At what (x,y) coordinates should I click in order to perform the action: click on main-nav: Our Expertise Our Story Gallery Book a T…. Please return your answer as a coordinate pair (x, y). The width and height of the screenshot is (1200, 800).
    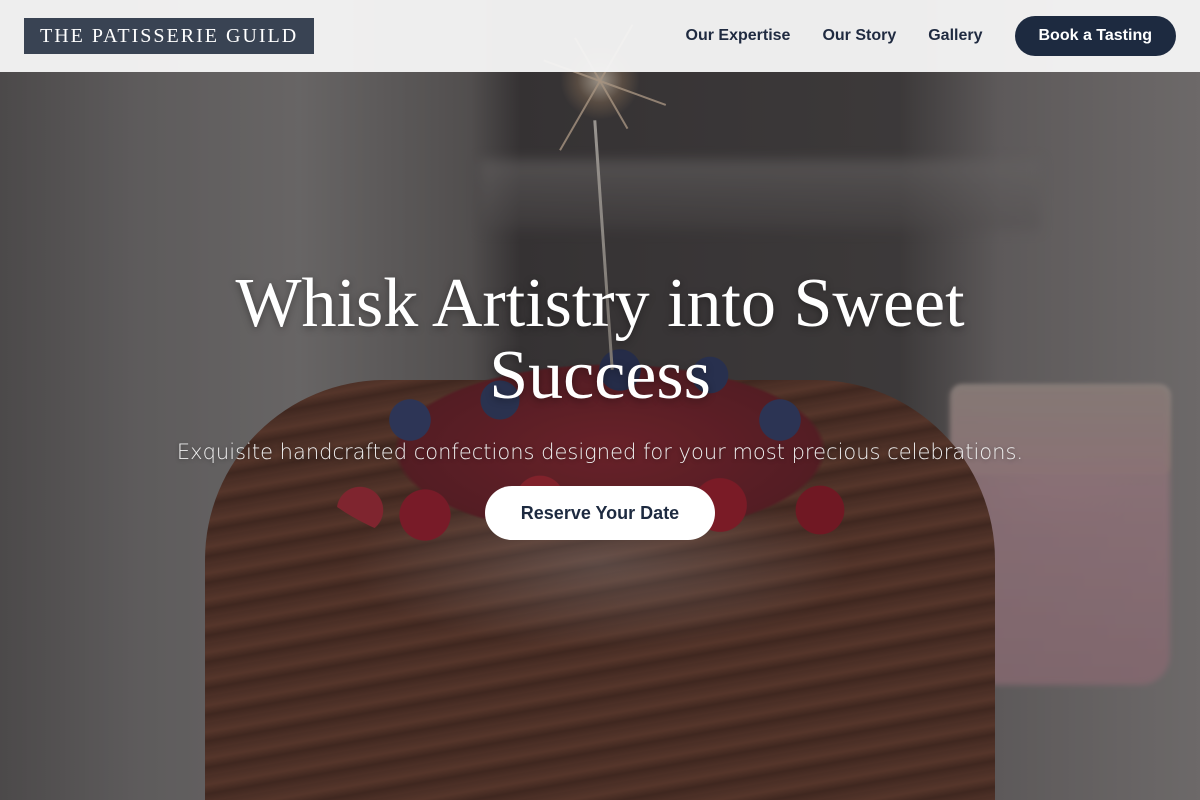
    Looking at the image, I should click on (915, 36).